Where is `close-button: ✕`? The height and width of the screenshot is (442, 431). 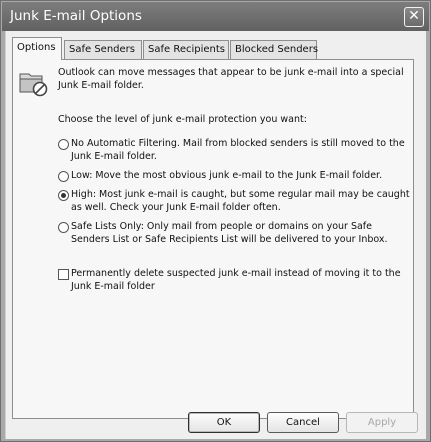
close-button: ✕ is located at coordinates (414, 17).